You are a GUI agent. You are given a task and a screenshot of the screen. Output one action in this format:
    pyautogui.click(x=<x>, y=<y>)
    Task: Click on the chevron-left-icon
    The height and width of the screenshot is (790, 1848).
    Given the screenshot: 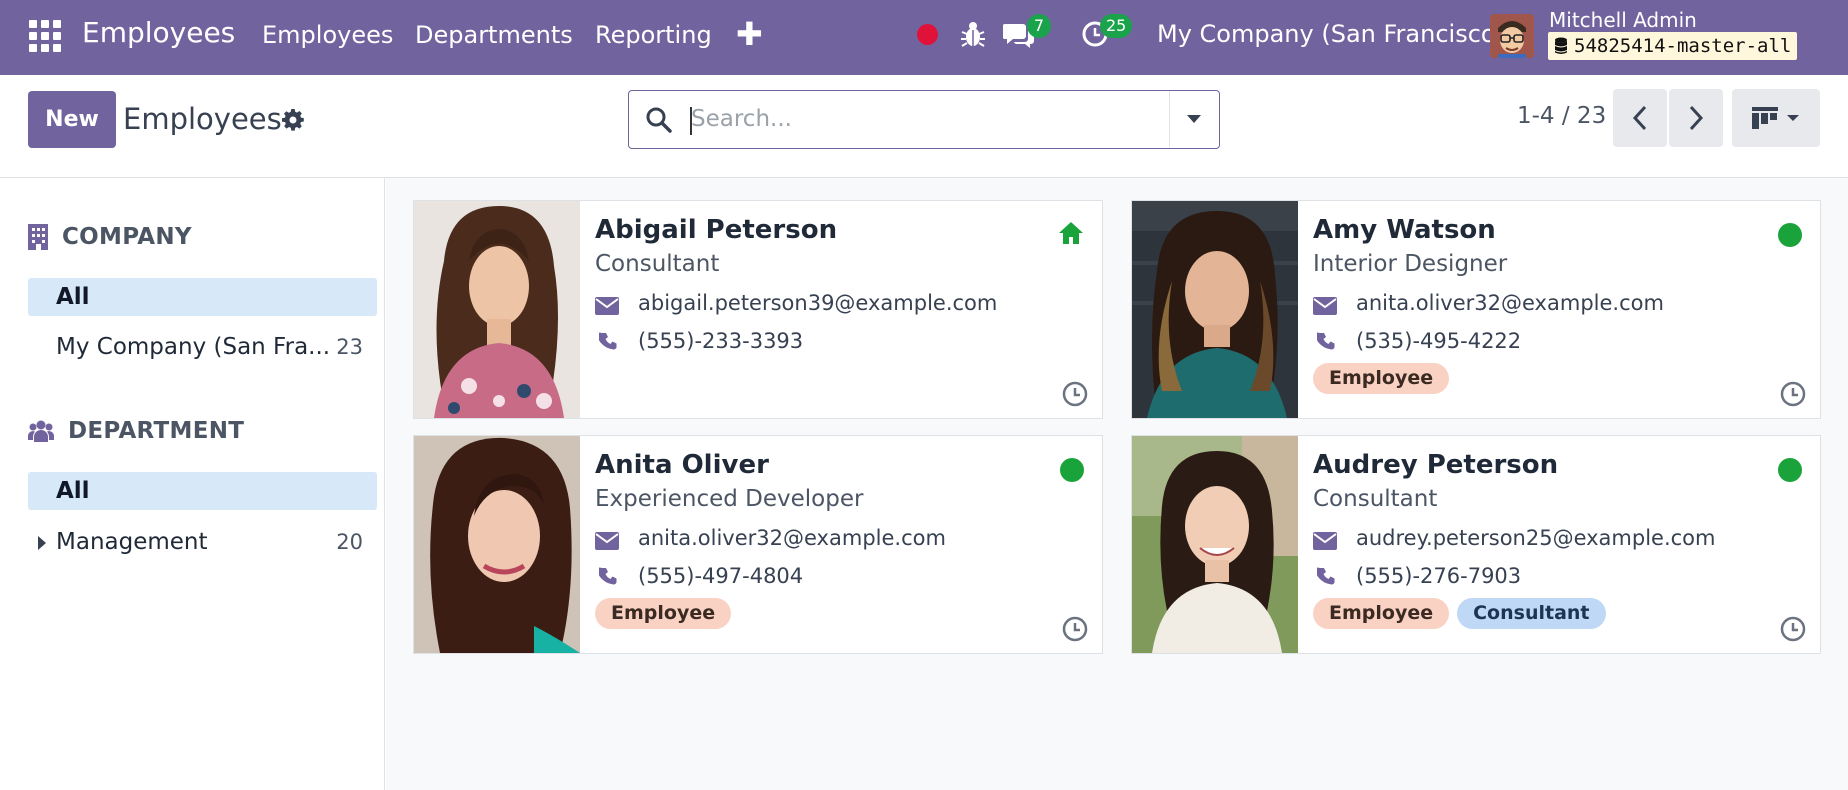 What is the action you would take?
    pyautogui.click(x=1639, y=118)
    